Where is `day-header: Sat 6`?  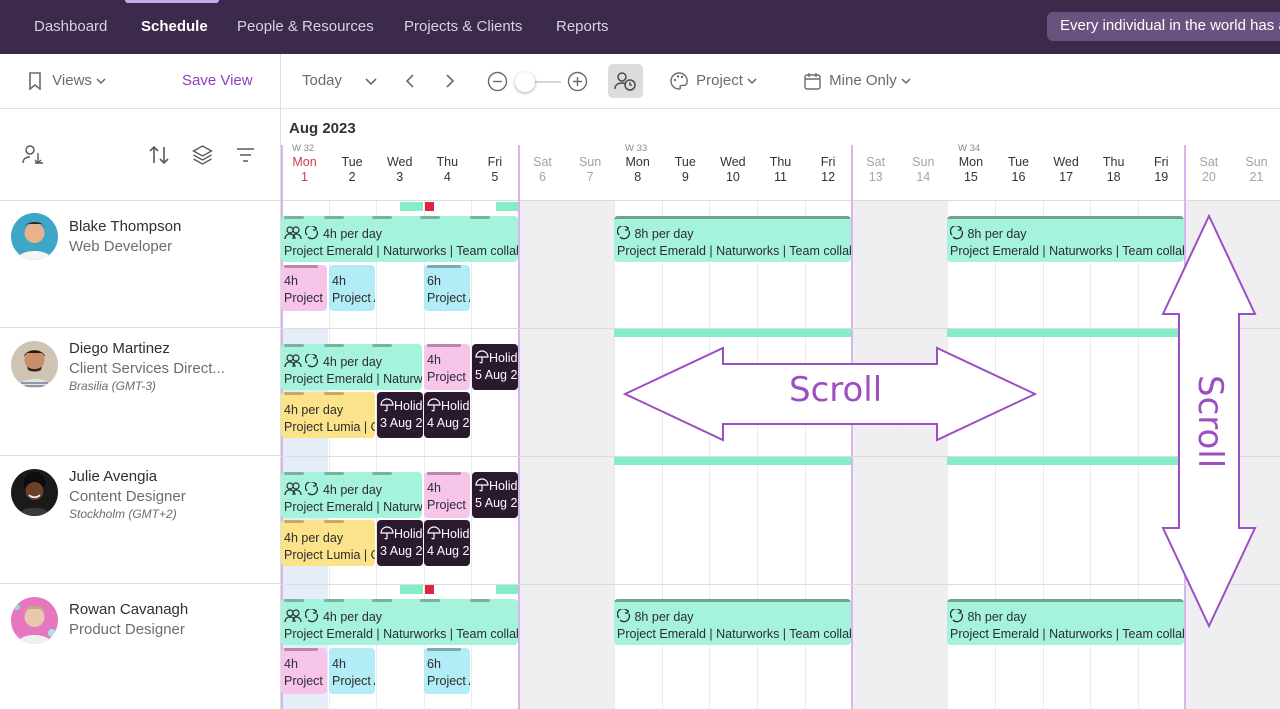 day-header: Sat 6 is located at coordinates (542, 170).